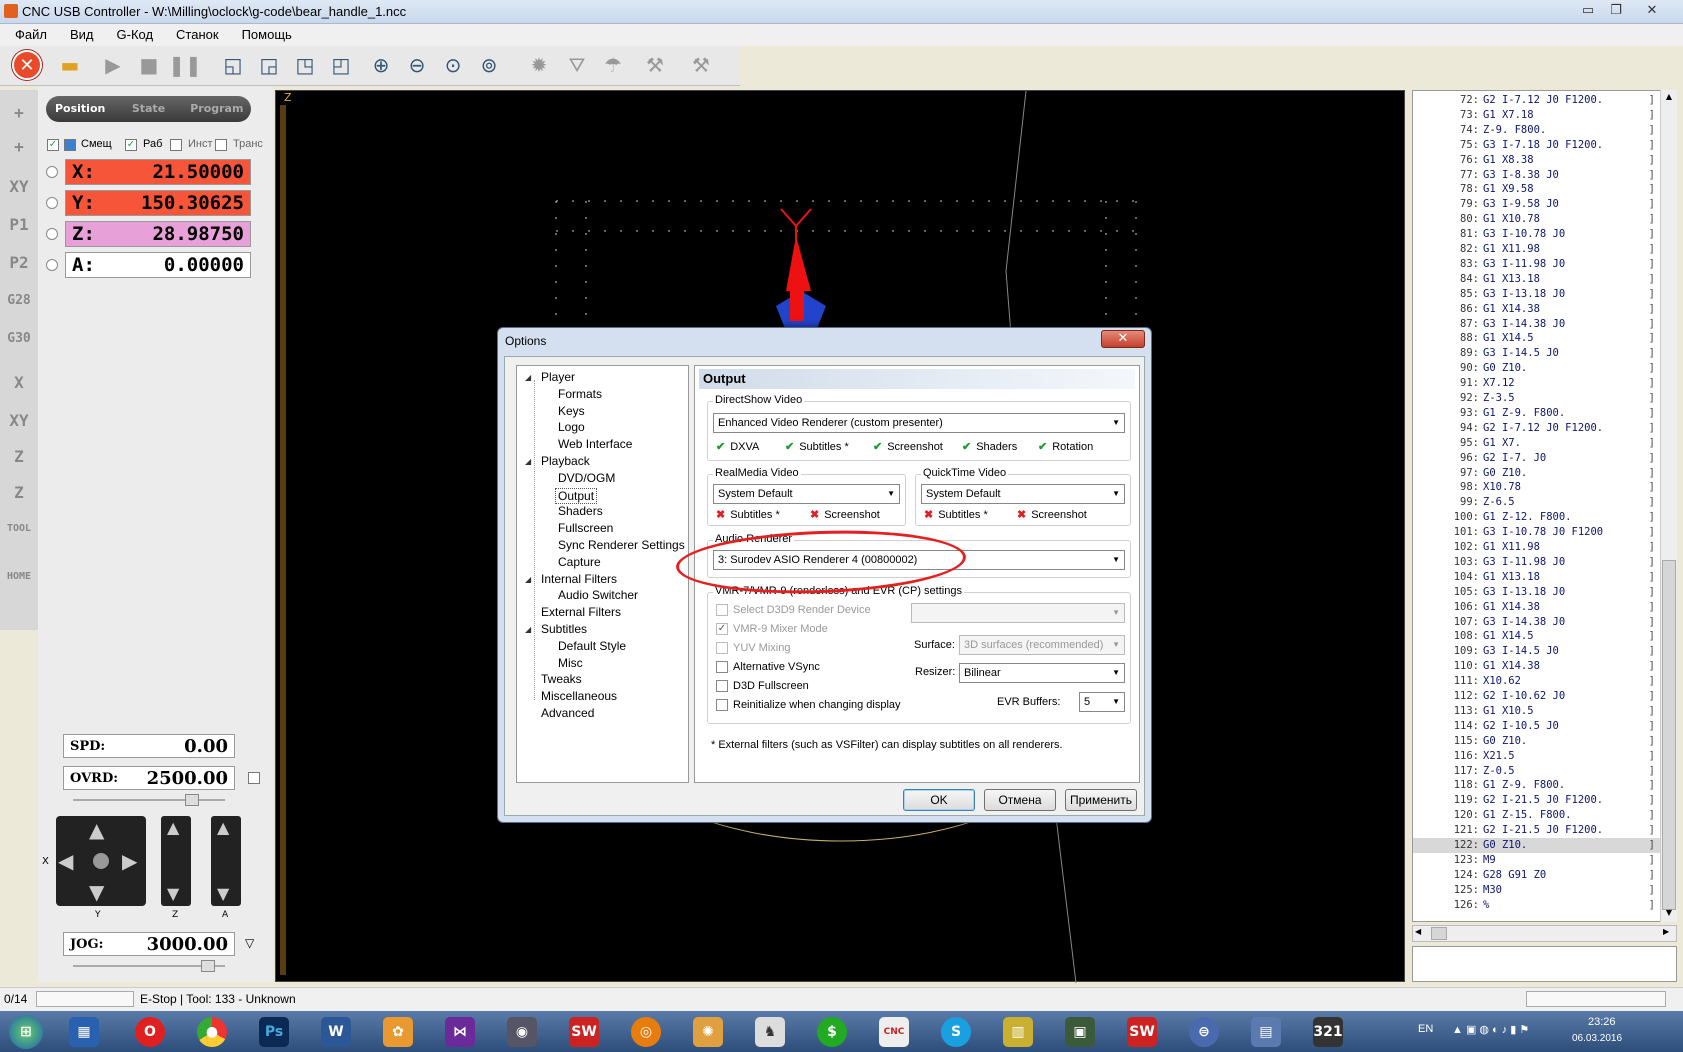  What do you see at coordinates (149, 800) in the screenshot?
I see `ovrd-slider` at bounding box center [149, 800].